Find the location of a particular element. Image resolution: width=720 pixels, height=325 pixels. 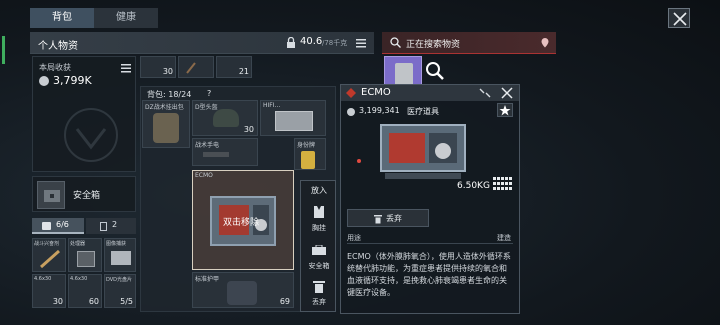

backpack-item-dz-pack: DZ战术挂出包 is located at coordinates (166, 124).